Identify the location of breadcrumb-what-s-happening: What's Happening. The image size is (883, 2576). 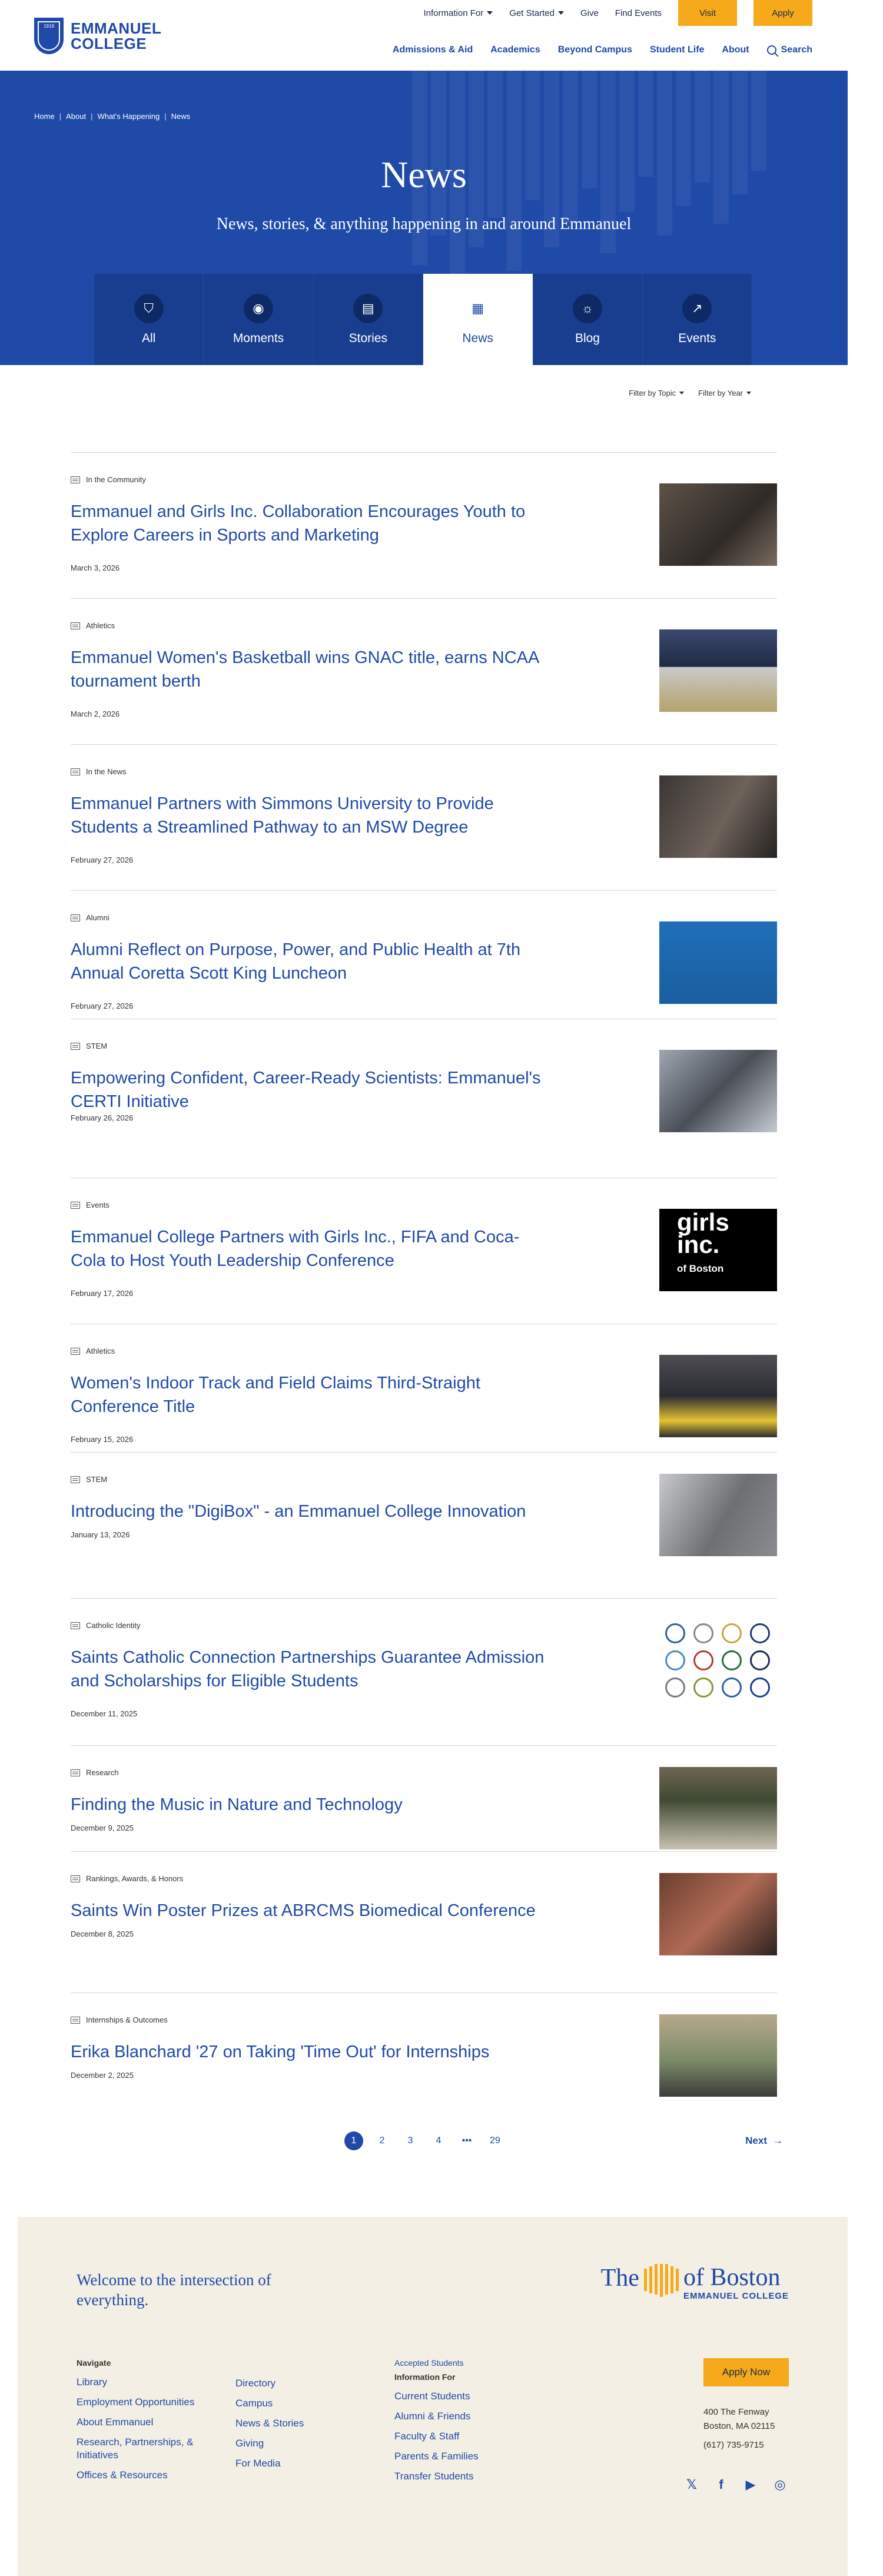
(128, 116).